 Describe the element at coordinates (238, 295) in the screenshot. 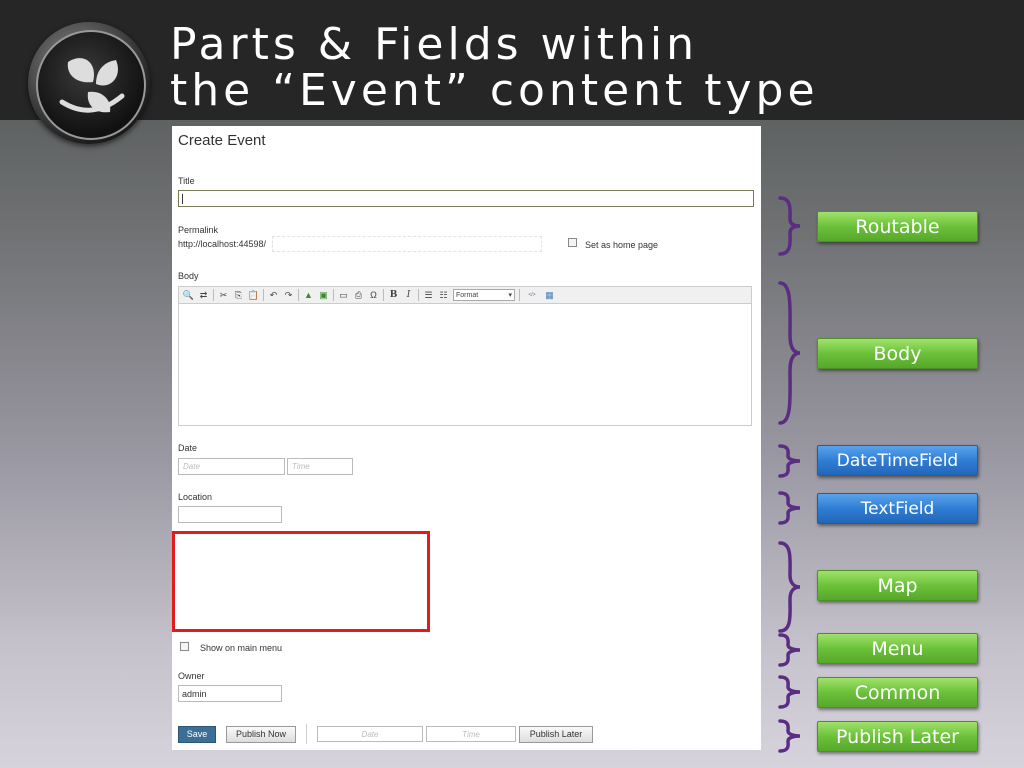

I see `copy-icon: ⎘` at that location.